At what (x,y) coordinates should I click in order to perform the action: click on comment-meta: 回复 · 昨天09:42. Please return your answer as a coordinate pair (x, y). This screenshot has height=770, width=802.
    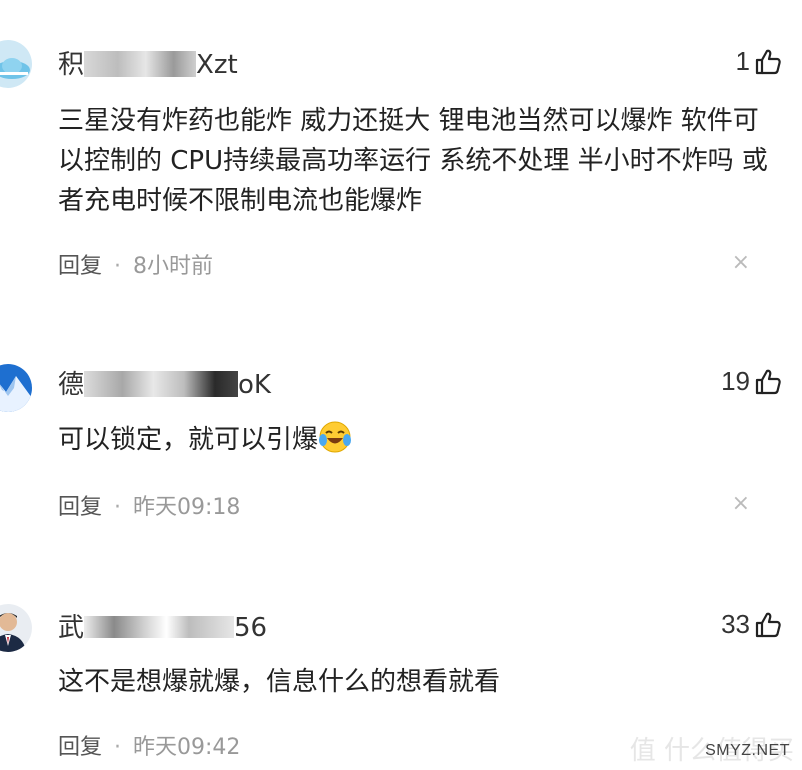
    Looking at the image, I should click on (149, 745).